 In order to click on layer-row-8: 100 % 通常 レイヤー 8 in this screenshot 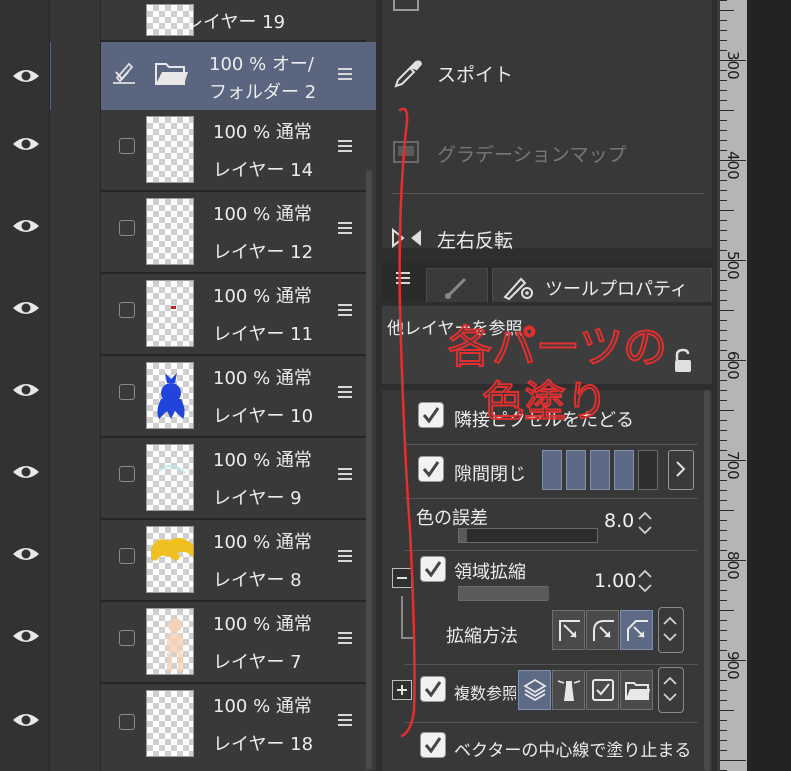, I will do `click(188, 561)`.